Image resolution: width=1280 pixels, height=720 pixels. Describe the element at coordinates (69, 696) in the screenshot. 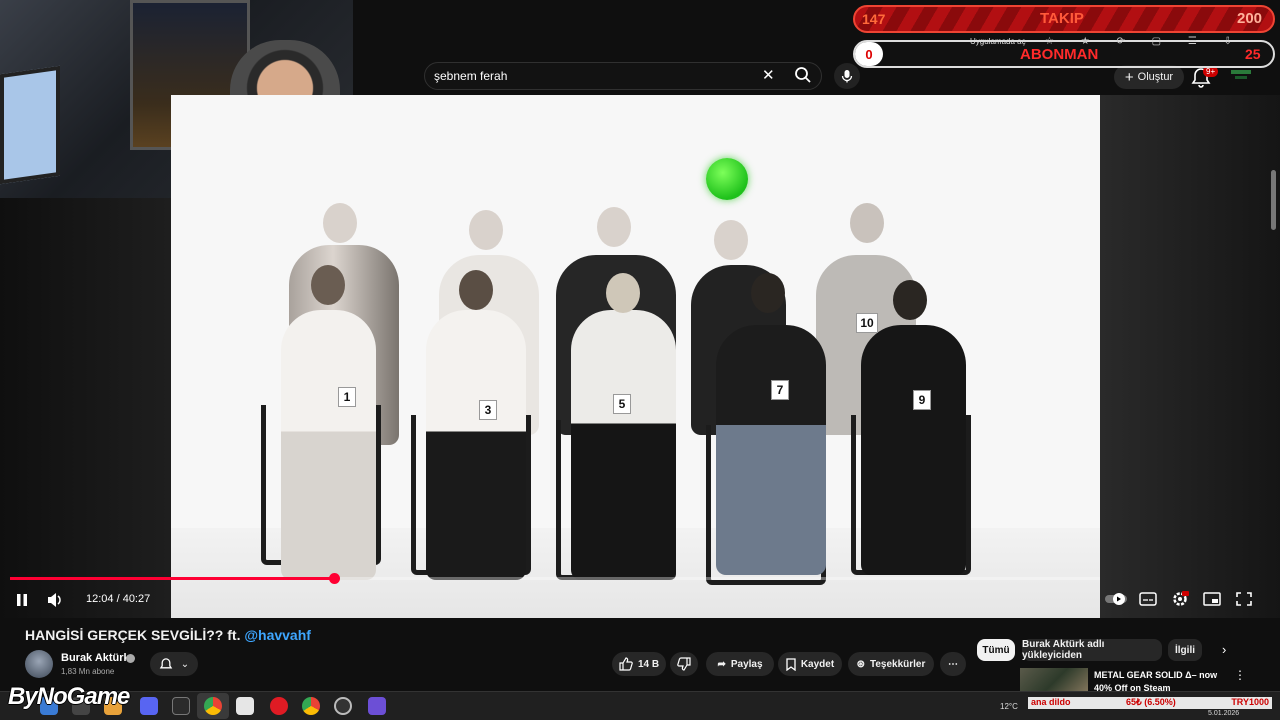

I see `bynogame-logo: ByNoGame` at that location.